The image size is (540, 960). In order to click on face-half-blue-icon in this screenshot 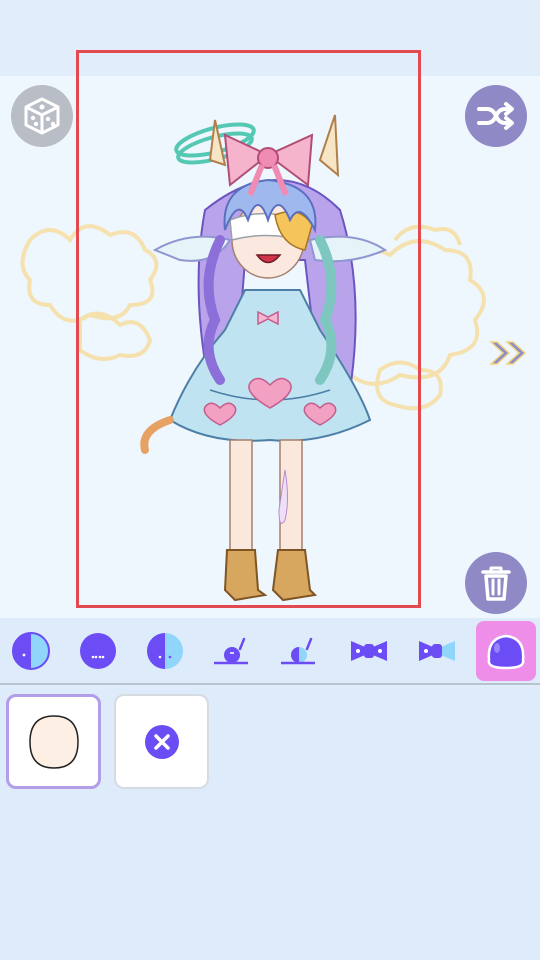, I will do `click(165, 651)`.